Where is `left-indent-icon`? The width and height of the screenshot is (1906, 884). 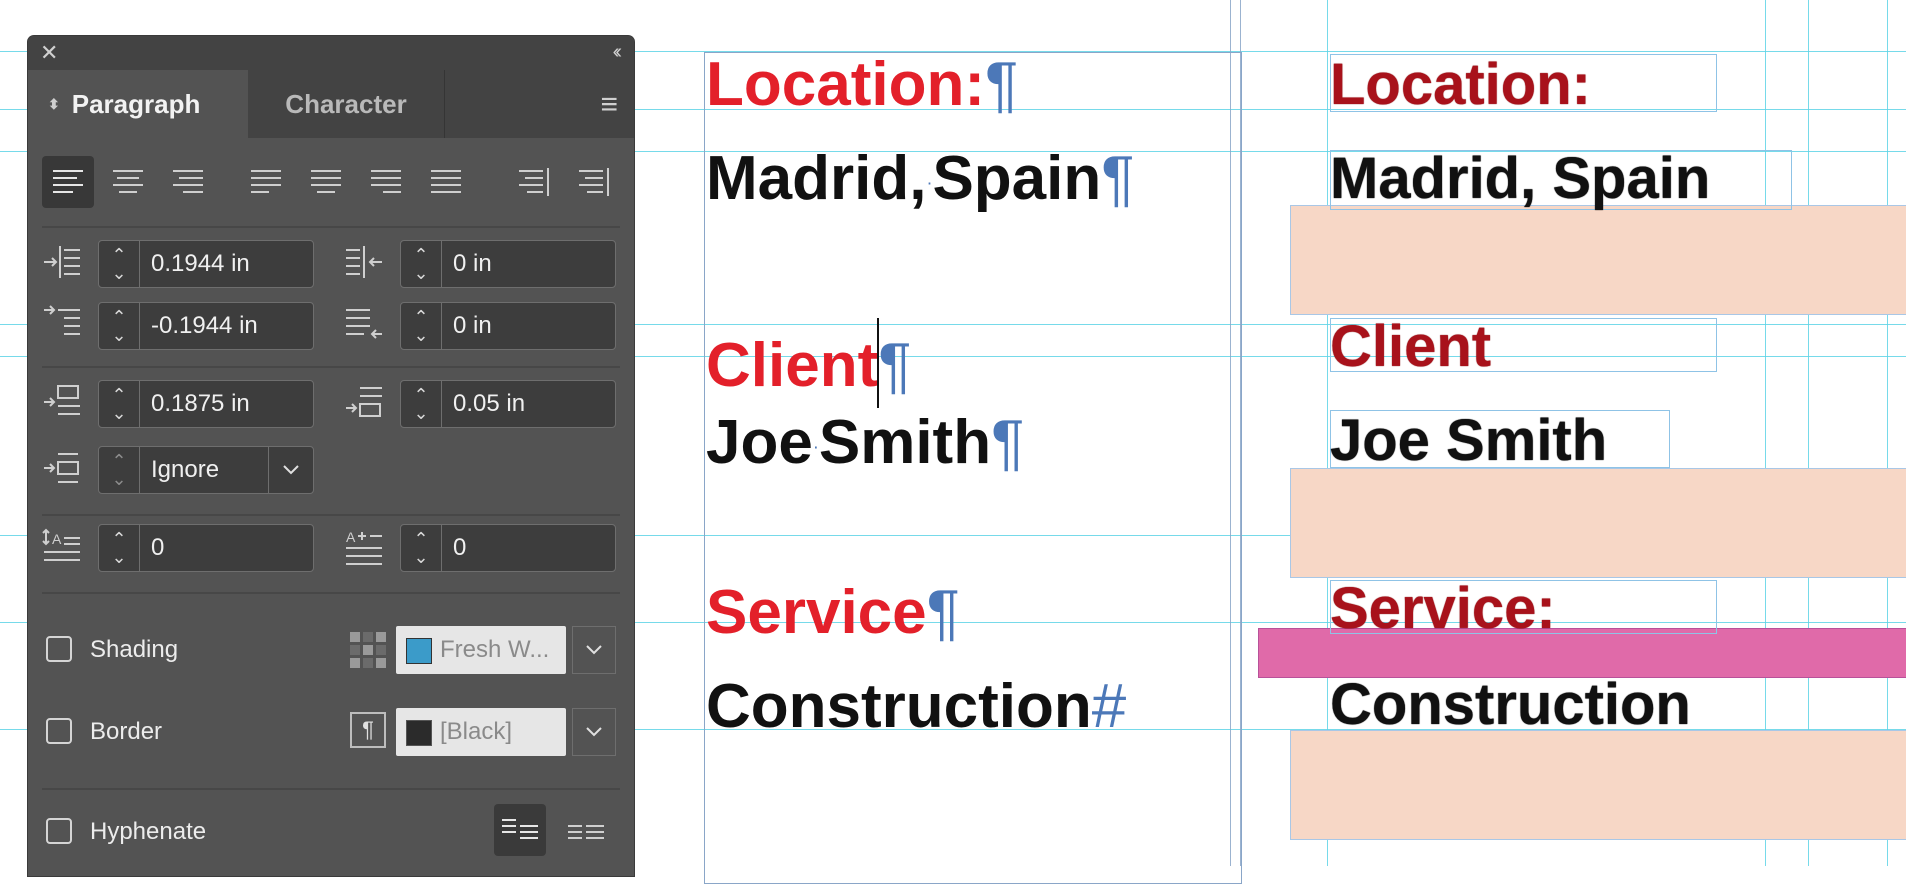 left-indent-icon is located at coordinates (62, 262).